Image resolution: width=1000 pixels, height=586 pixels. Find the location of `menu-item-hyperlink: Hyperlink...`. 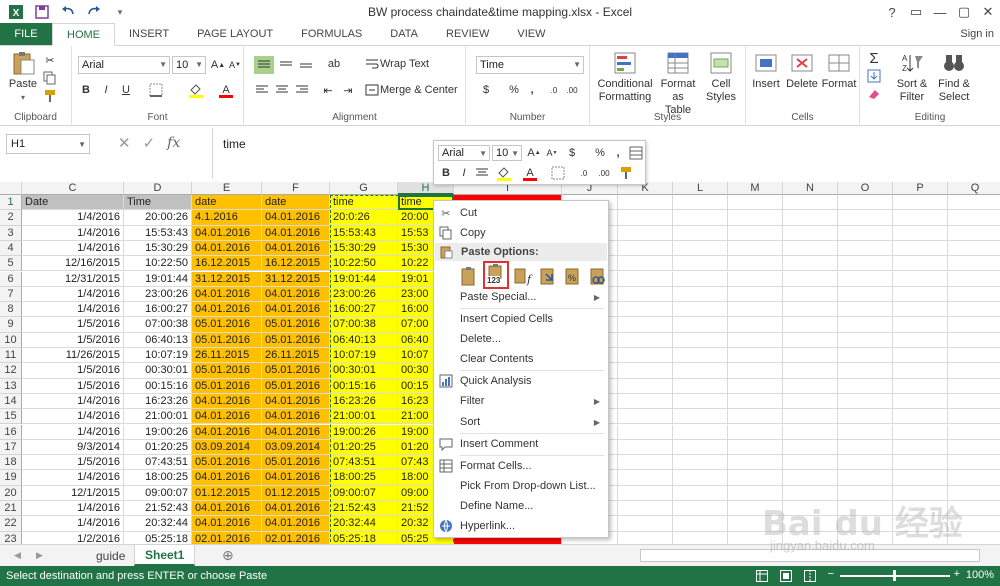

menu-item-hyperlink: Hyperlink... is located at coordinates (521, 526).